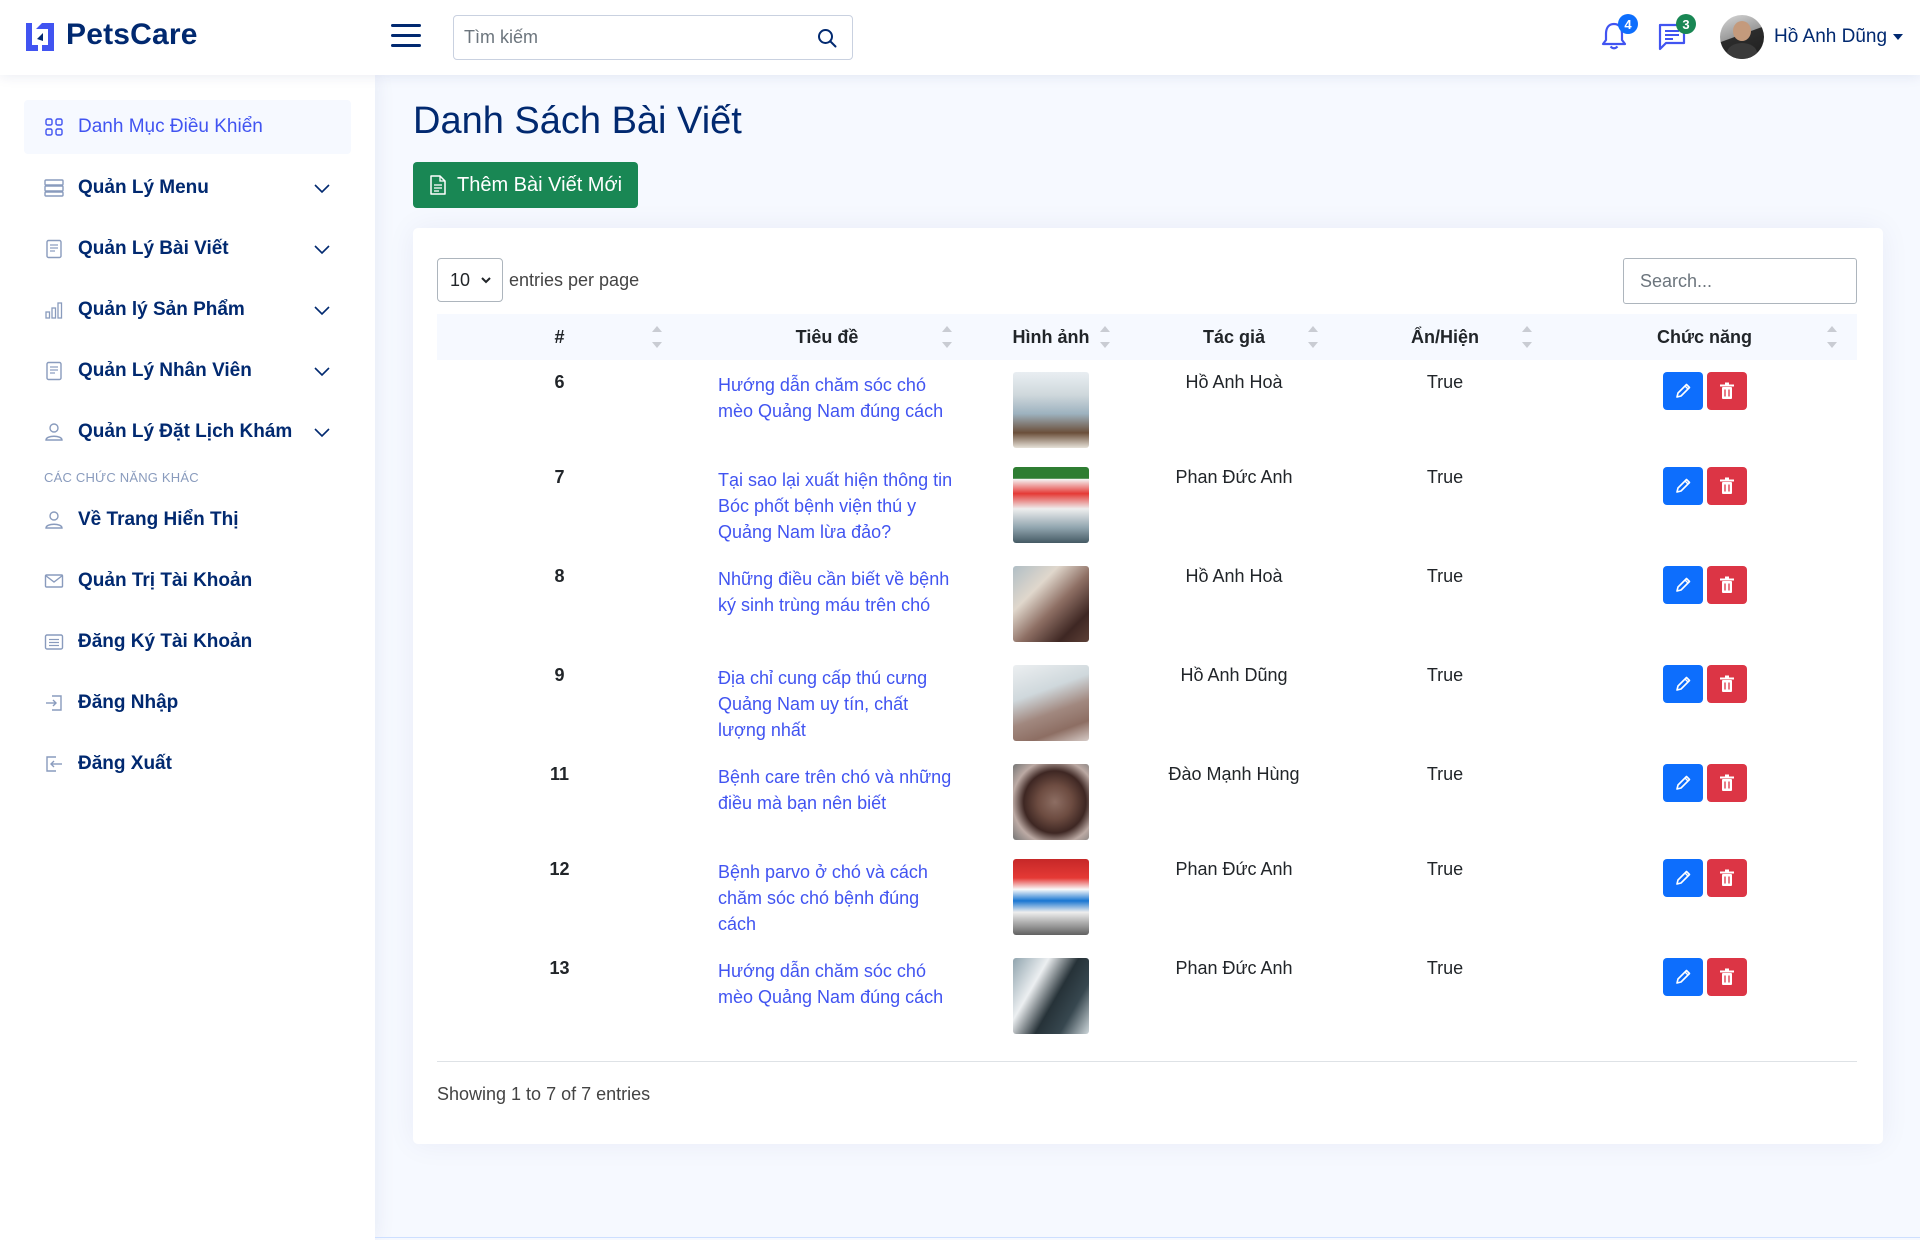 Image resolution: width=1920 pixels, height=1240 pixels. Describe the element at coordinates (1051, 337) in the screenshot. I see `column-header-image: Hình ảnh` at that location.